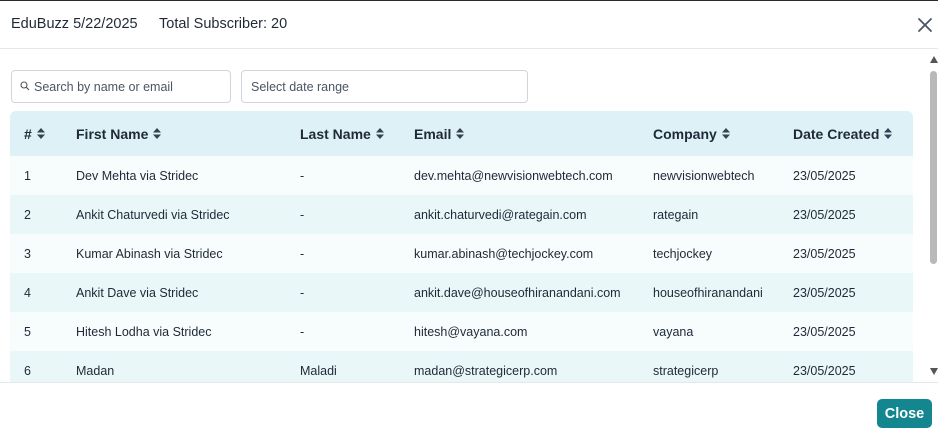 The image size is (938, 430). I want to click on first-name-cell: Ankit Dave via Stridec, so click(137, 292).